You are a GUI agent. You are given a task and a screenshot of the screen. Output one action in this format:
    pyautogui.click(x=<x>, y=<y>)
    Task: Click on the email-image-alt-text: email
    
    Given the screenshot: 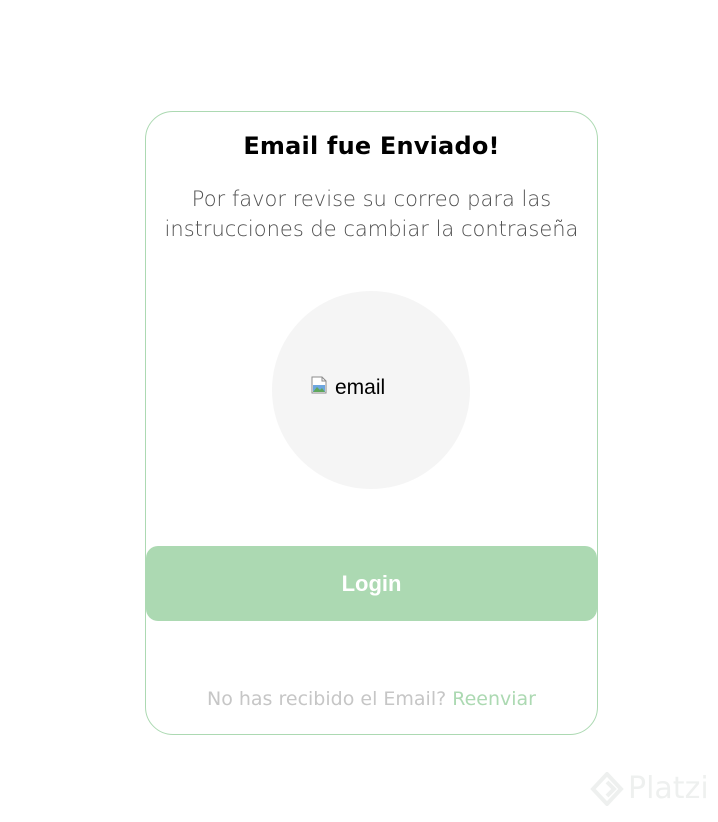 What is the action you would take?
    pyautogui.click(x=360, y=387)
    